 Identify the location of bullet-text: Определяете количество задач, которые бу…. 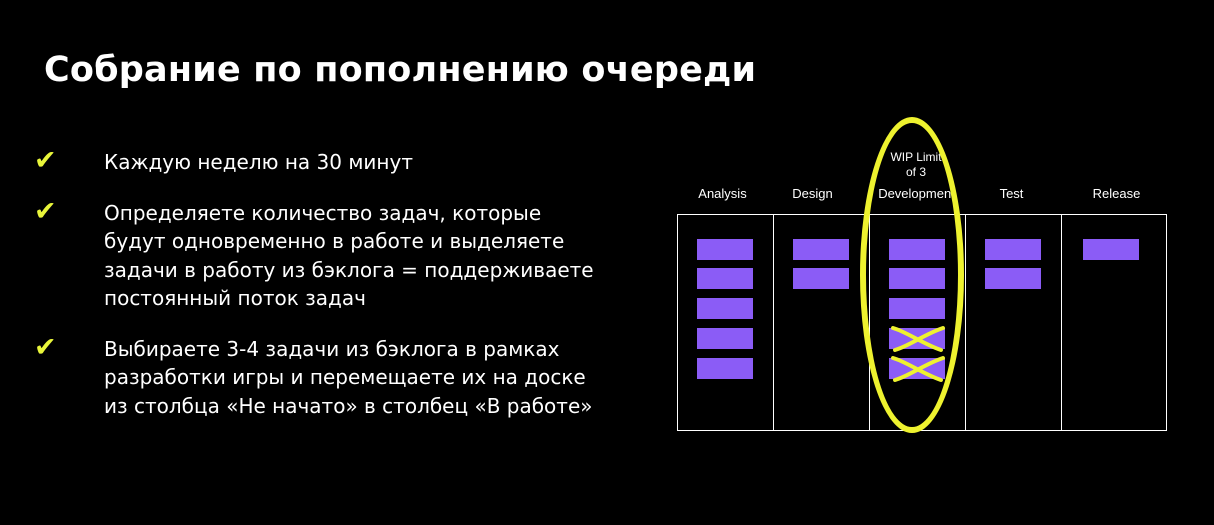
(349, 255).